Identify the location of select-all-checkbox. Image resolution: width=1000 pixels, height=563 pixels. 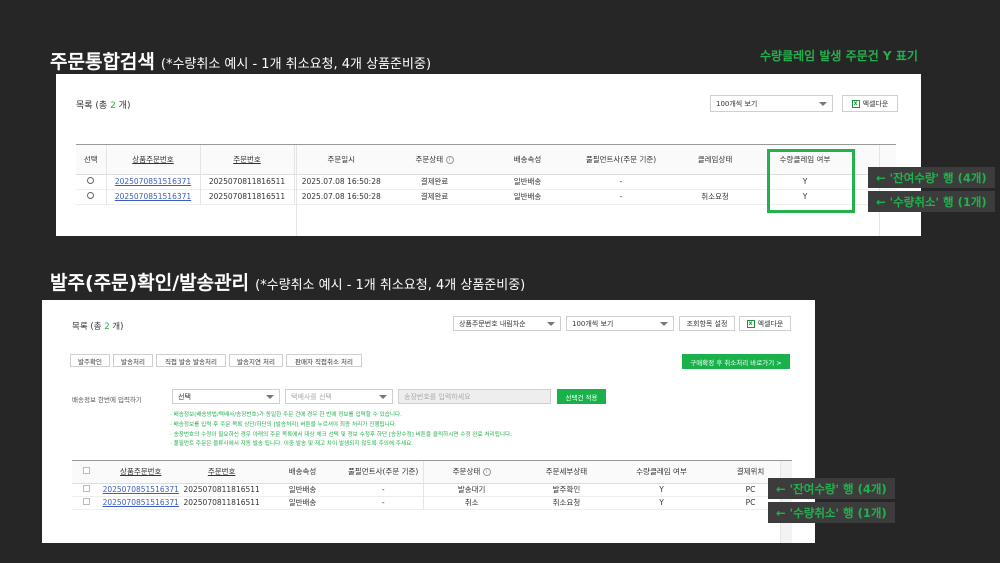
(86, 471).